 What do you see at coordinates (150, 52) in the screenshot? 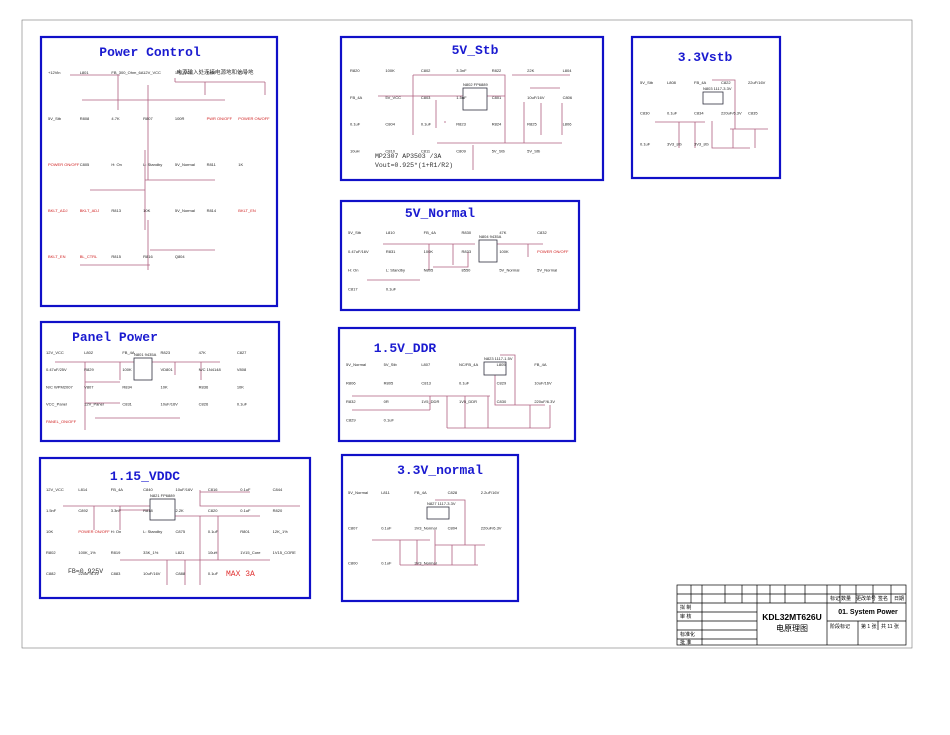
I see `block-title: Power Control` at bounding box center [150, 52].